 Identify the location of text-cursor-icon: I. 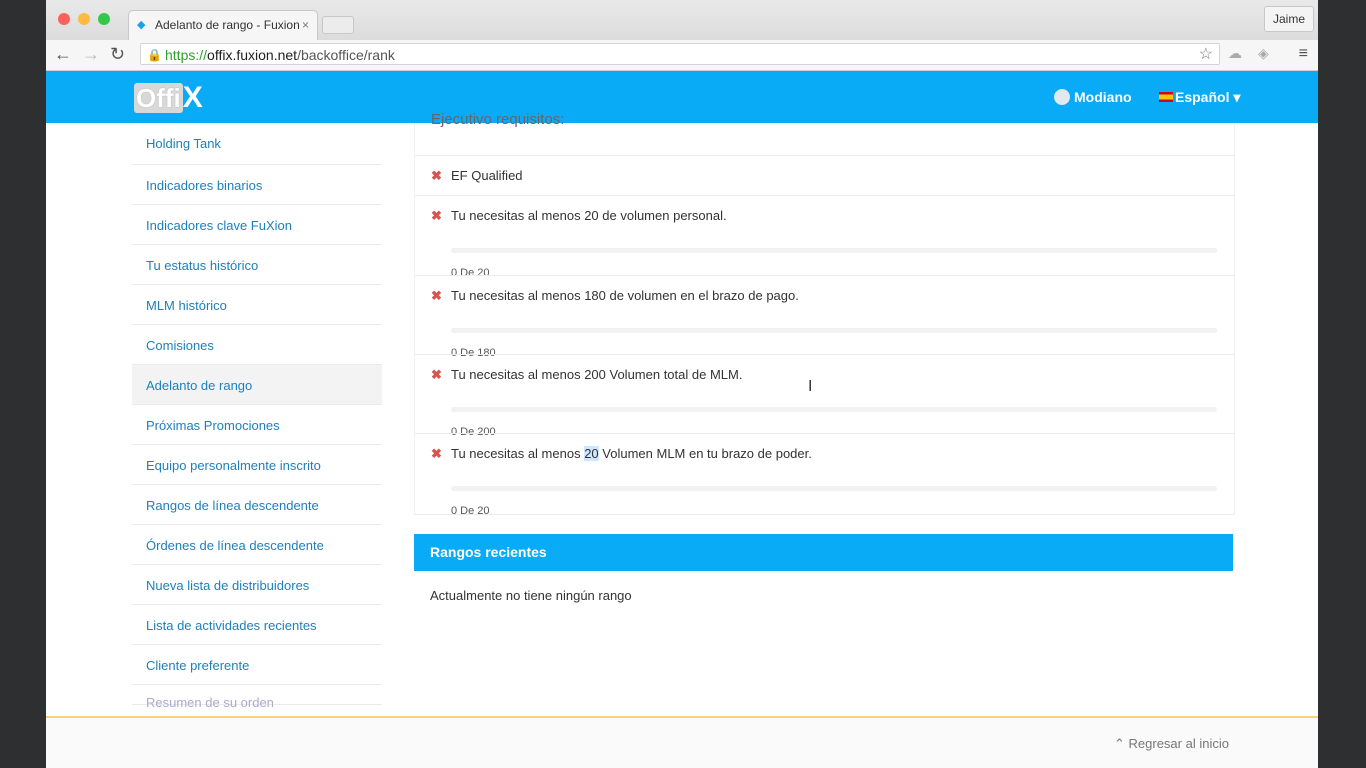
(810, 386).